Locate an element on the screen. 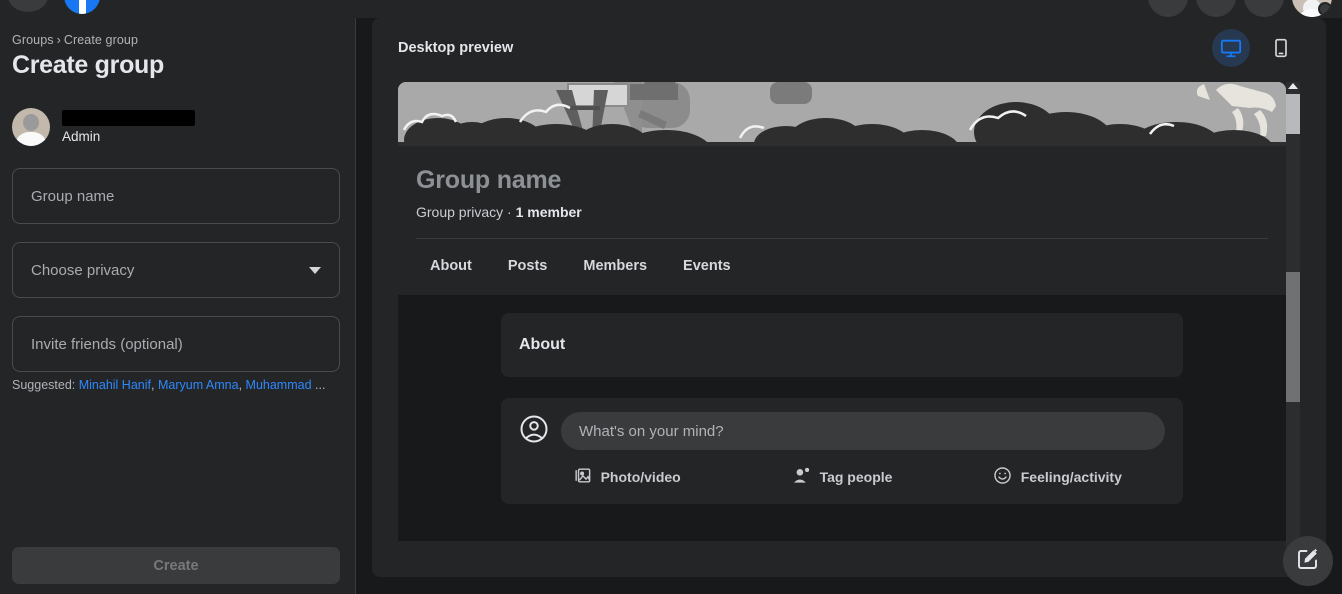  invite-friends-input: Invite friends (optional) is located at coordinates (176, 344).